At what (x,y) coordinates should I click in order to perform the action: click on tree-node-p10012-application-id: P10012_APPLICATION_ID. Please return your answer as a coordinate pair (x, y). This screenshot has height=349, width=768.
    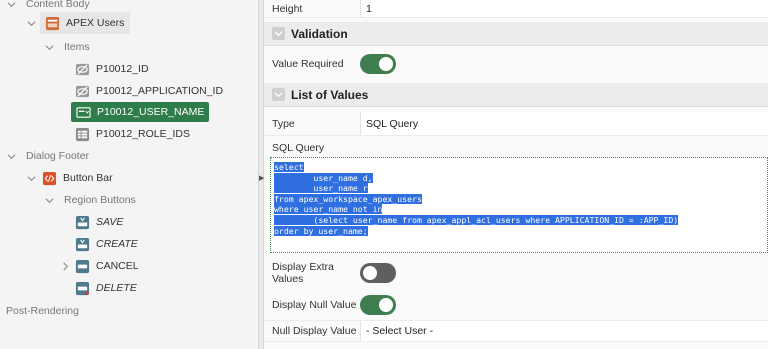
    Looking at the image, I should click on (148, 91).